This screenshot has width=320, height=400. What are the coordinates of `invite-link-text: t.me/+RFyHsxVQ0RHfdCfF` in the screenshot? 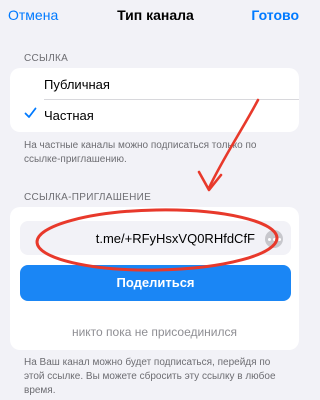 It's located at (175, 238).